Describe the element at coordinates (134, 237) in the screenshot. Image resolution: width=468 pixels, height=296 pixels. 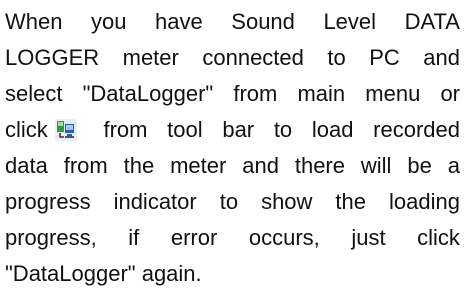
I see `word: if` at that location.